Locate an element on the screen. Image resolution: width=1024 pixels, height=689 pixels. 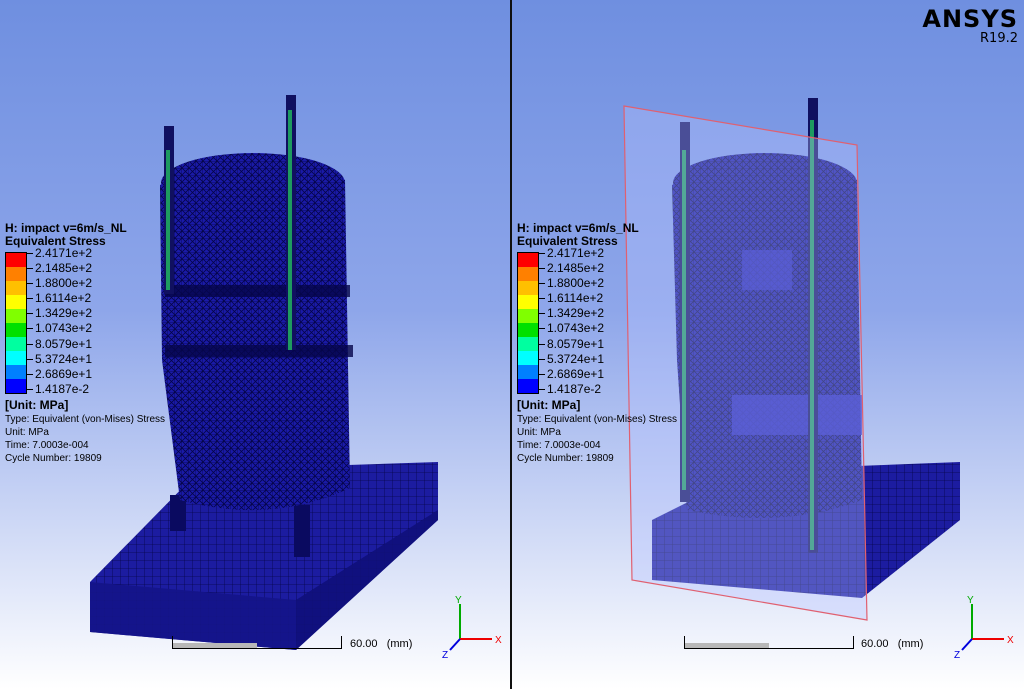
cylinder-top is located at coordinates (253, 183).